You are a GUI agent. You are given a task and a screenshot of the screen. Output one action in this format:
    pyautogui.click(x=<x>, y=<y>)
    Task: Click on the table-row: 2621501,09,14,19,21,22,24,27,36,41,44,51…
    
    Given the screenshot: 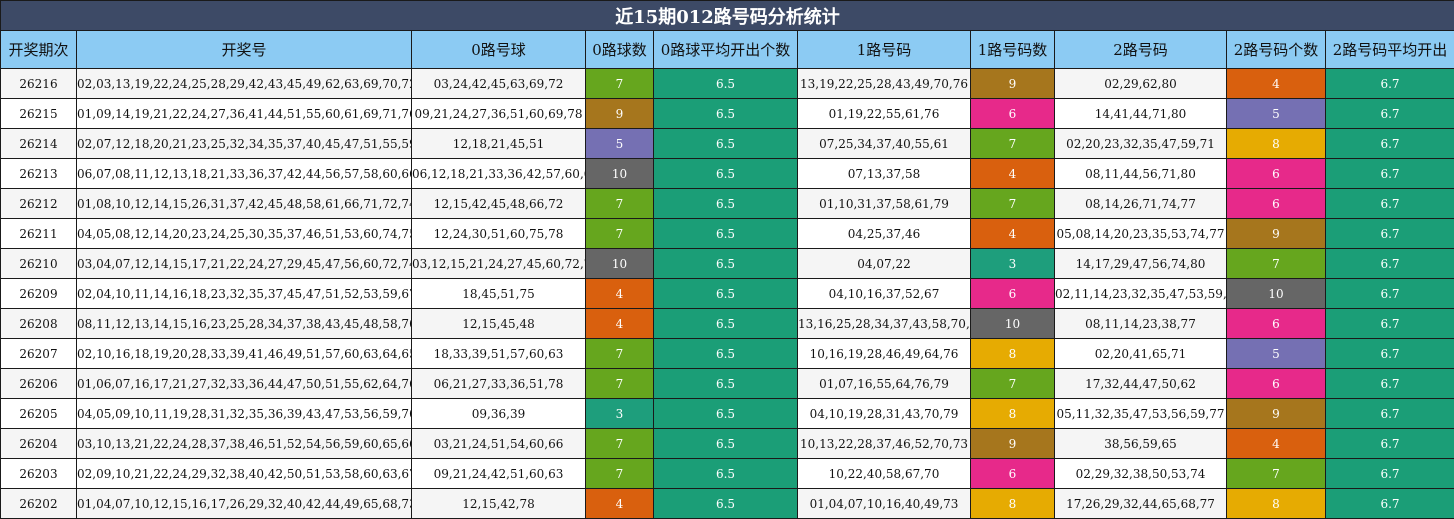 What is the action you would take?
    pyautogui.click(x=727, y=114)
    